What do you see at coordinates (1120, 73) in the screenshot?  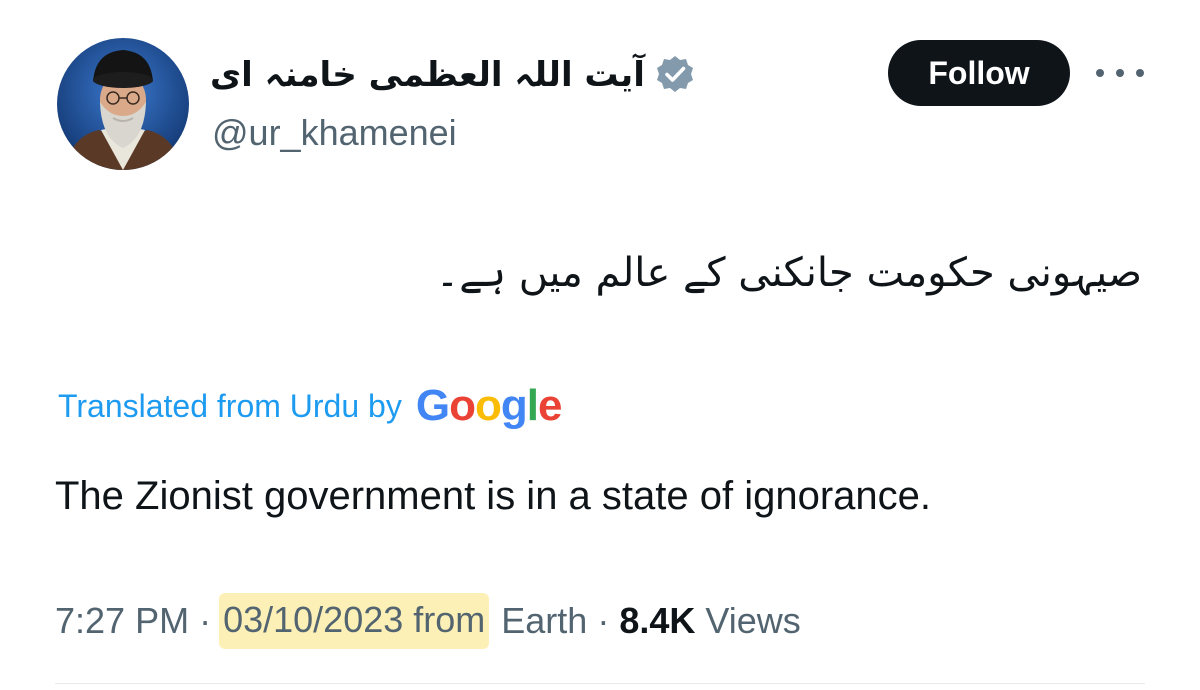 I see `more-horizontal-icon` at bounding box center [1120, 73].